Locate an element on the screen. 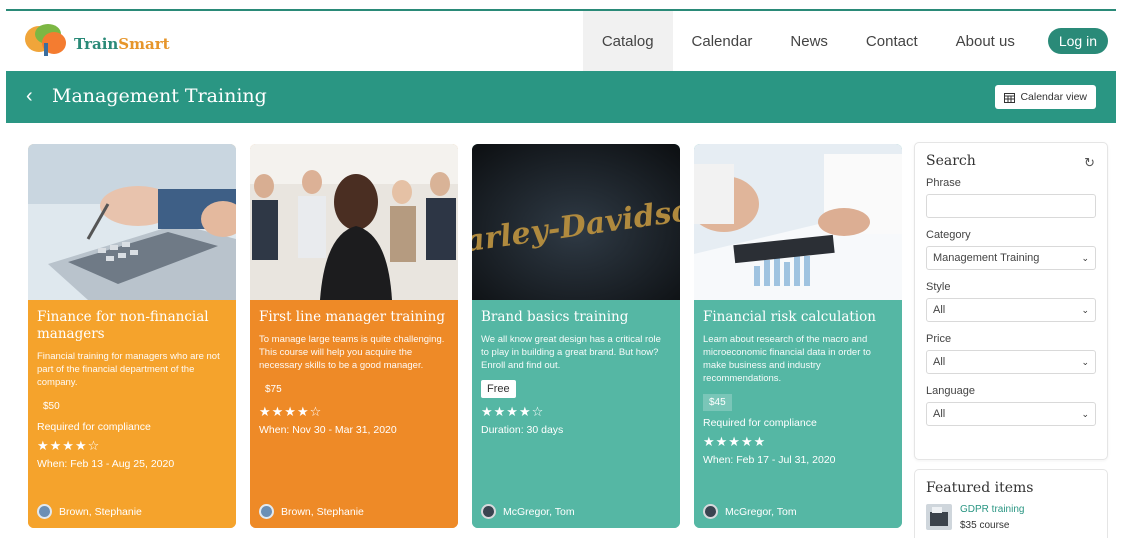  reset-icon: ↻ is located at coordinates (1089, 163).